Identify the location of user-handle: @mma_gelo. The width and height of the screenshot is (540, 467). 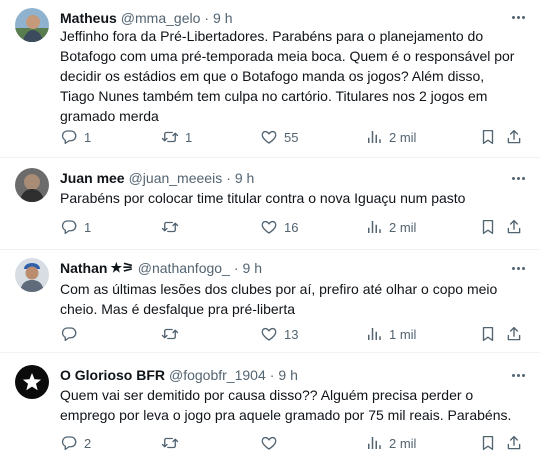
(161, 18).